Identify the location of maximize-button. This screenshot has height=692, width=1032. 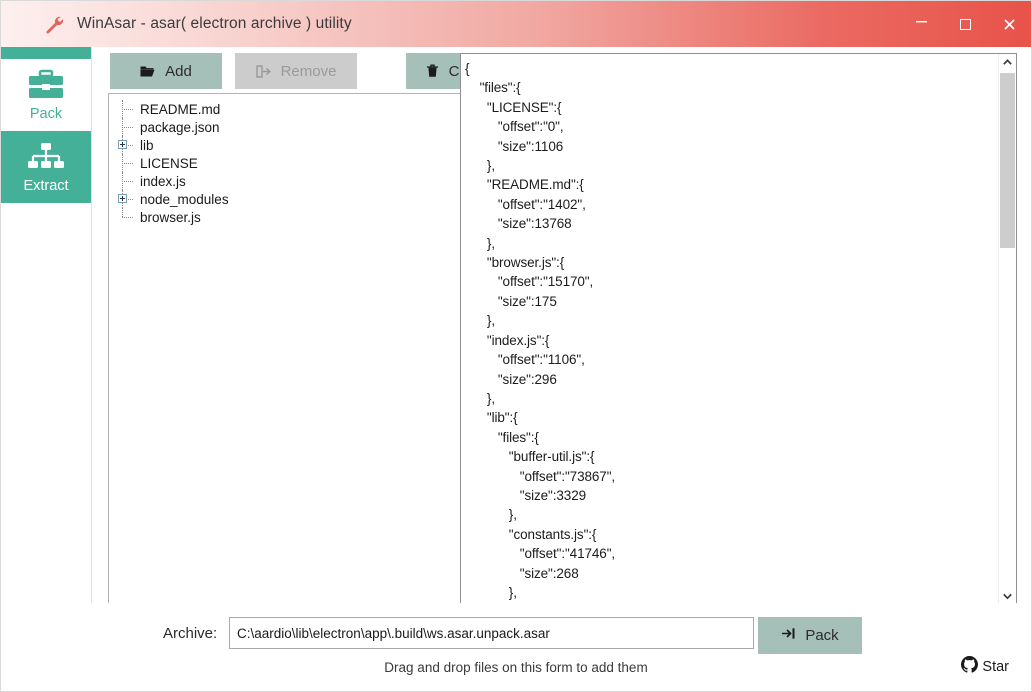
(965, 24).